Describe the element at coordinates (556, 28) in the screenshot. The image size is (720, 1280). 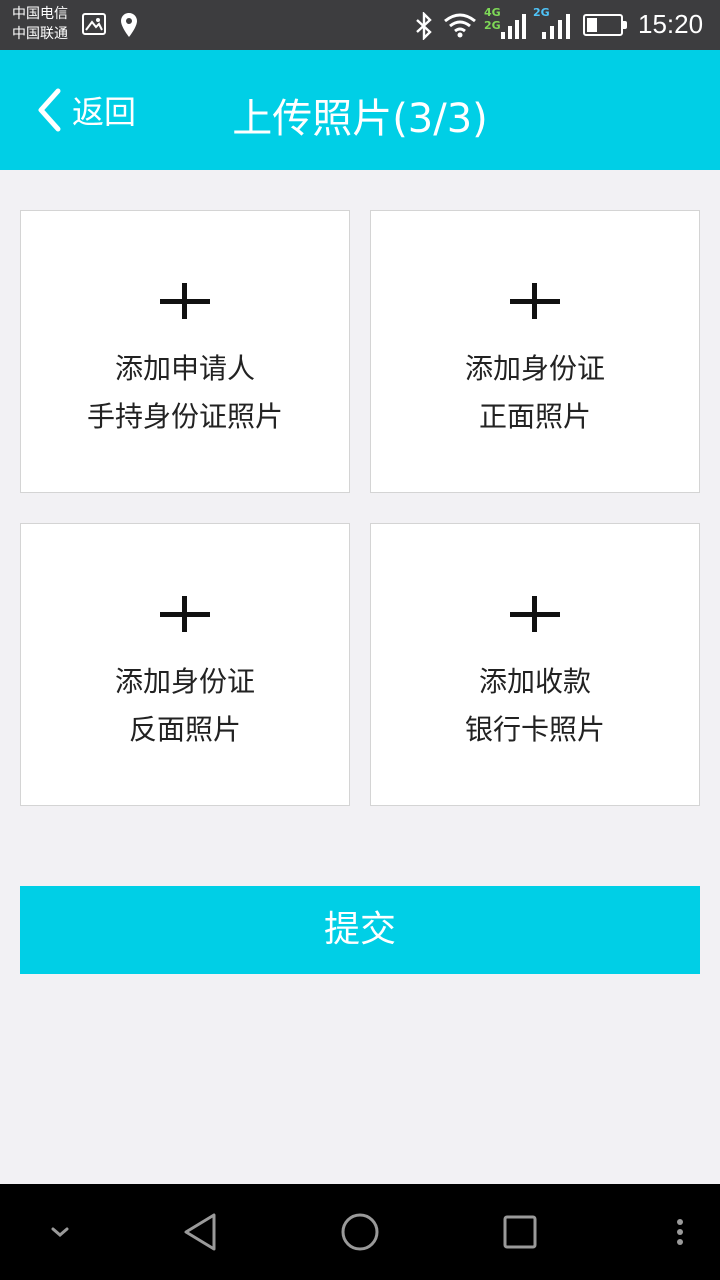
I see `signal-2-icon` at that location.